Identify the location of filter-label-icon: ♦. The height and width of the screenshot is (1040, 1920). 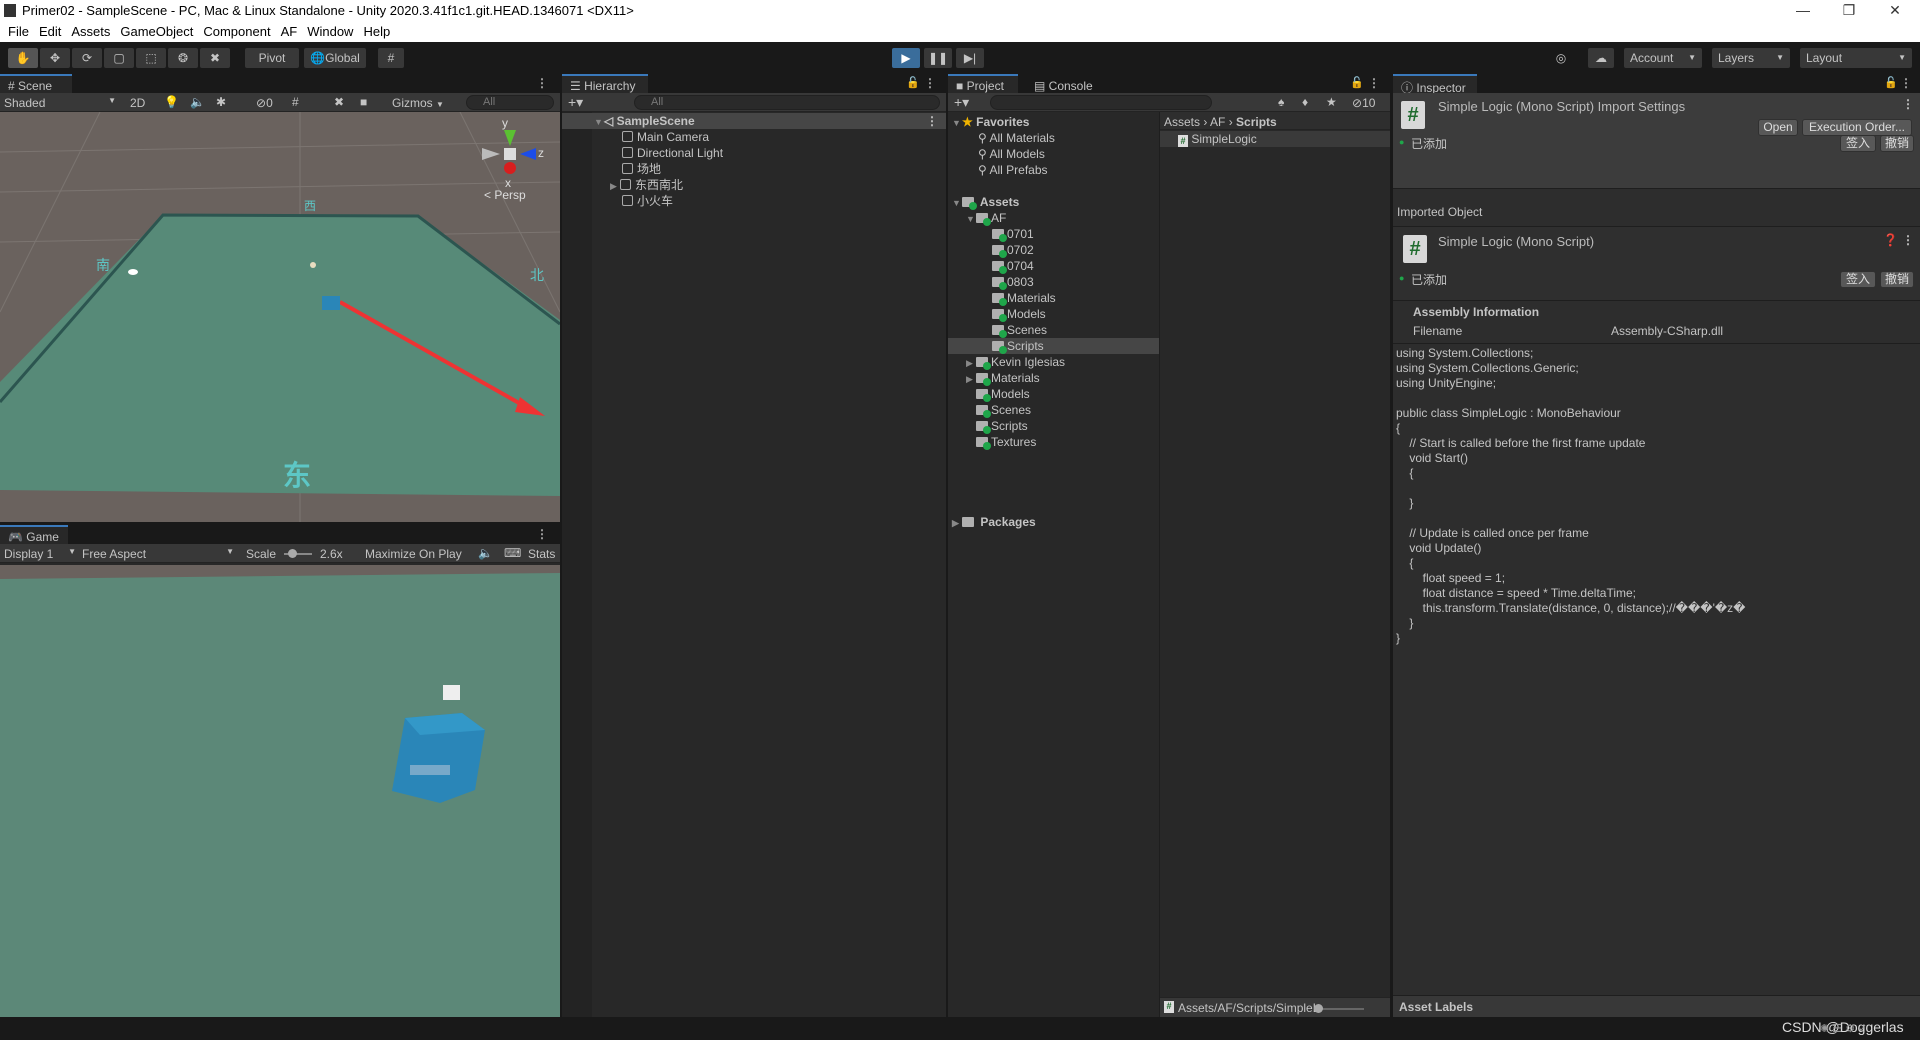
(1305, 102).